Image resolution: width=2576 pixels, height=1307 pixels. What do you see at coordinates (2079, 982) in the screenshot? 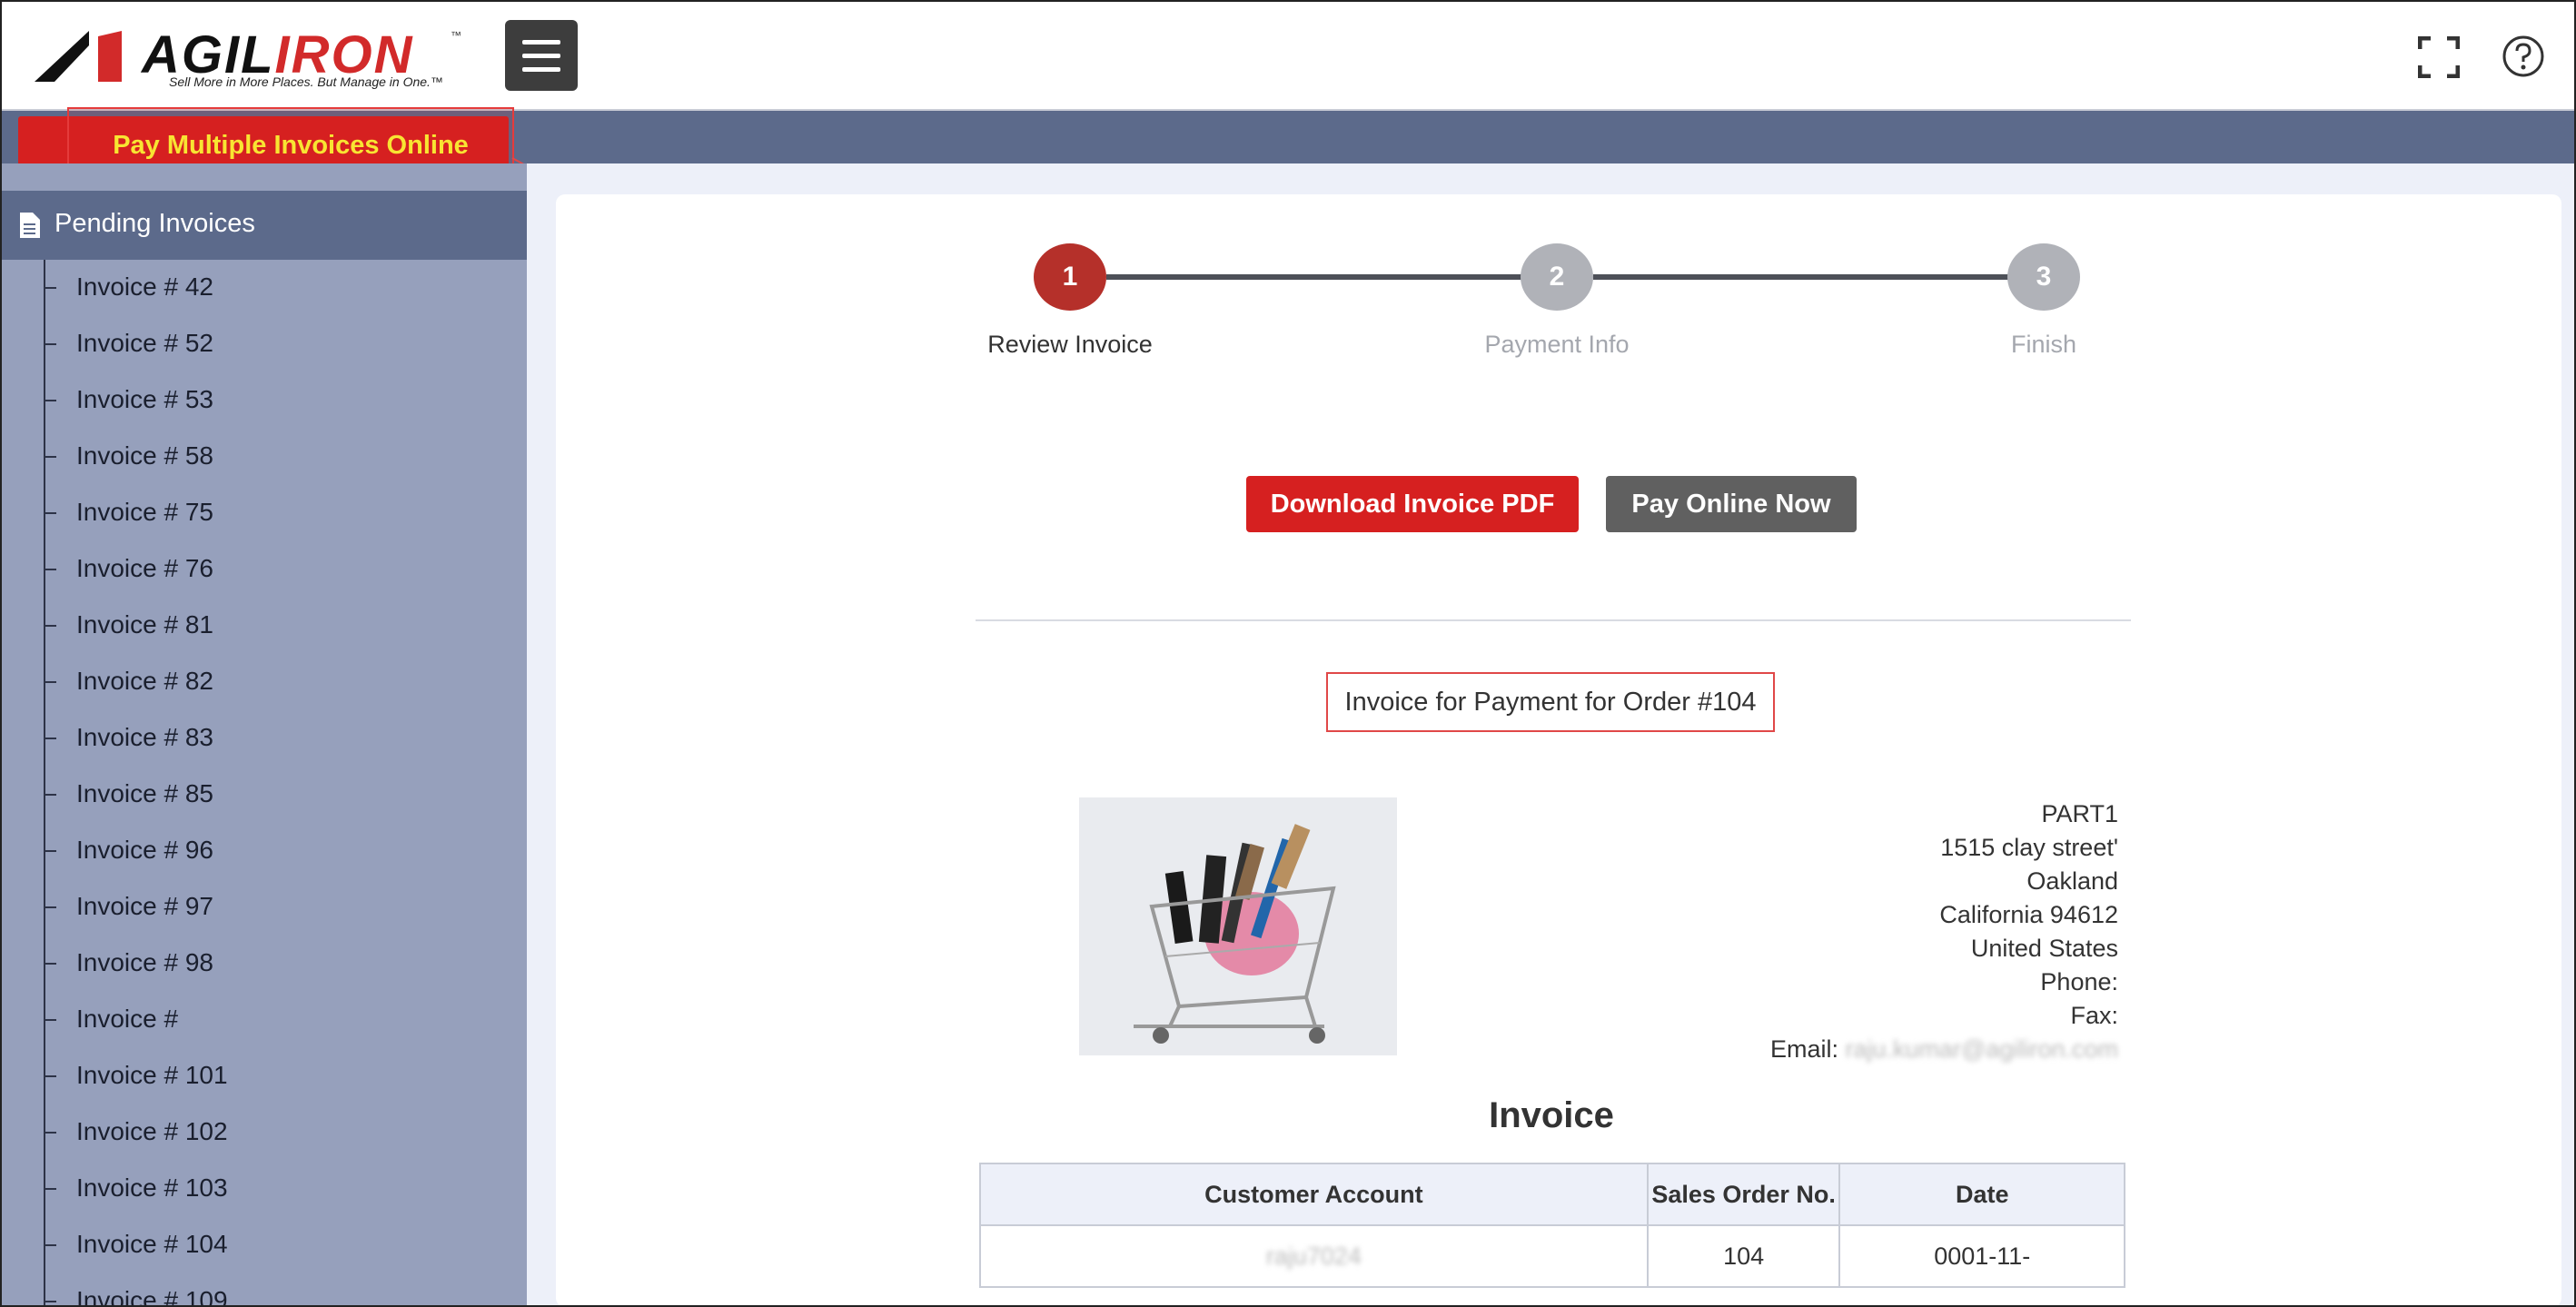
I see `company-phone: Phone:` at bounding box center [2079, 982].